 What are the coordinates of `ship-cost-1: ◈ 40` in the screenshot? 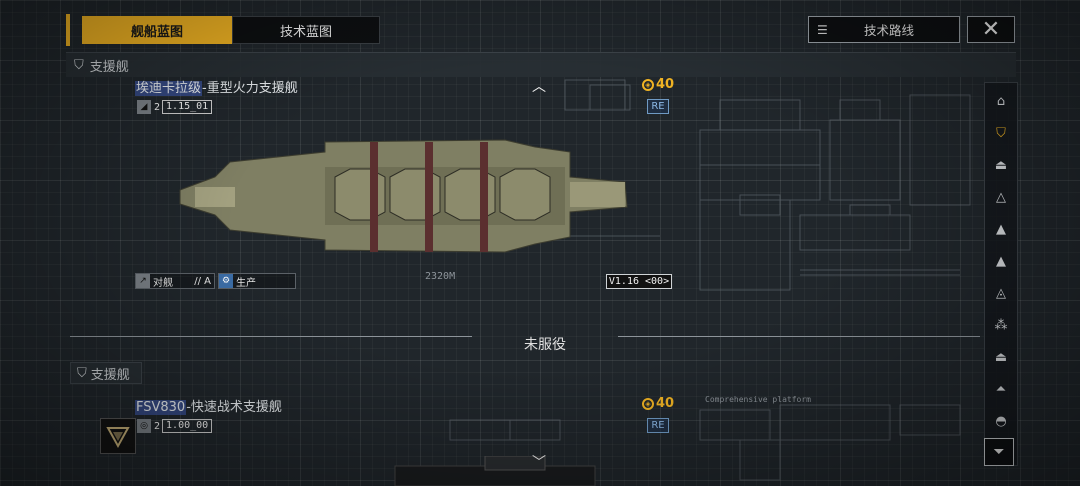 It's located at (658, 84).